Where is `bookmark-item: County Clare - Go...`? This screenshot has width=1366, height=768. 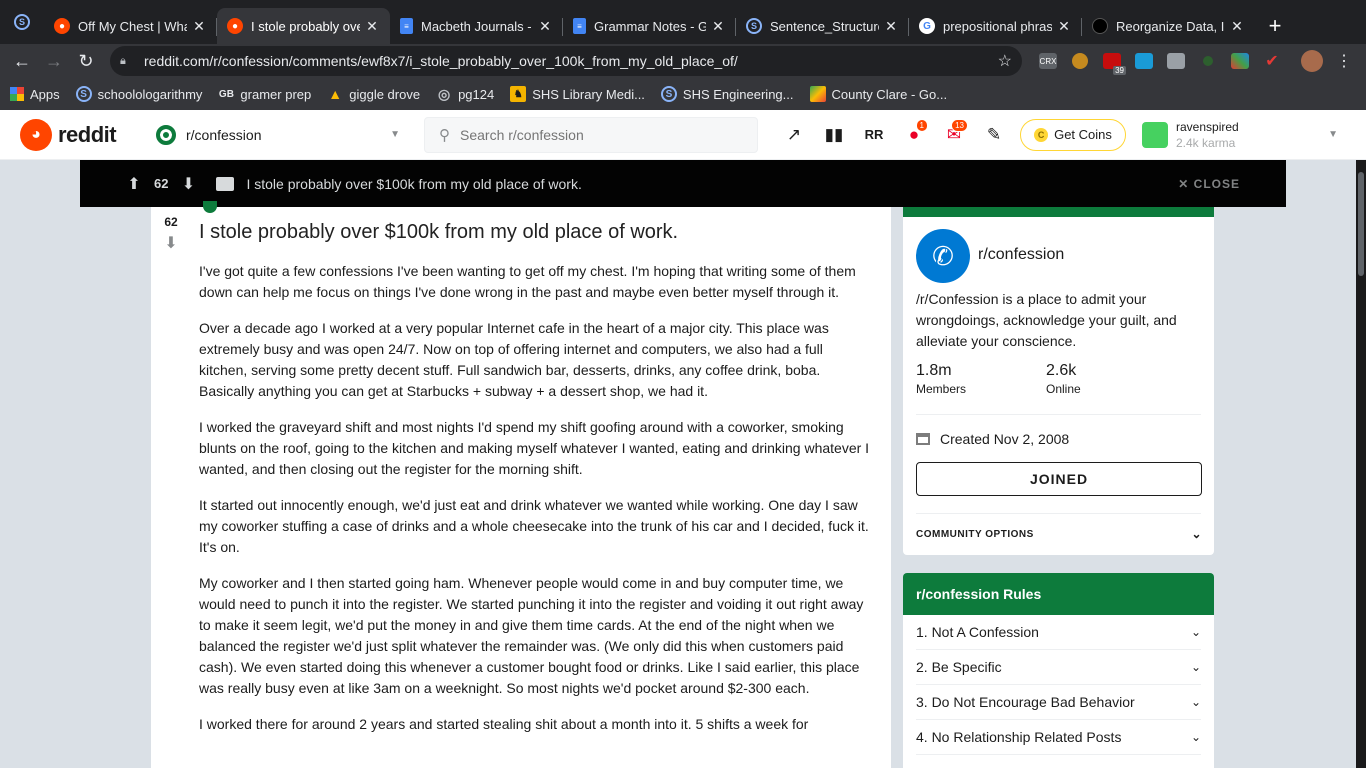 bookmark-item: County Clare - Go... is located at coordinates (878, 94).